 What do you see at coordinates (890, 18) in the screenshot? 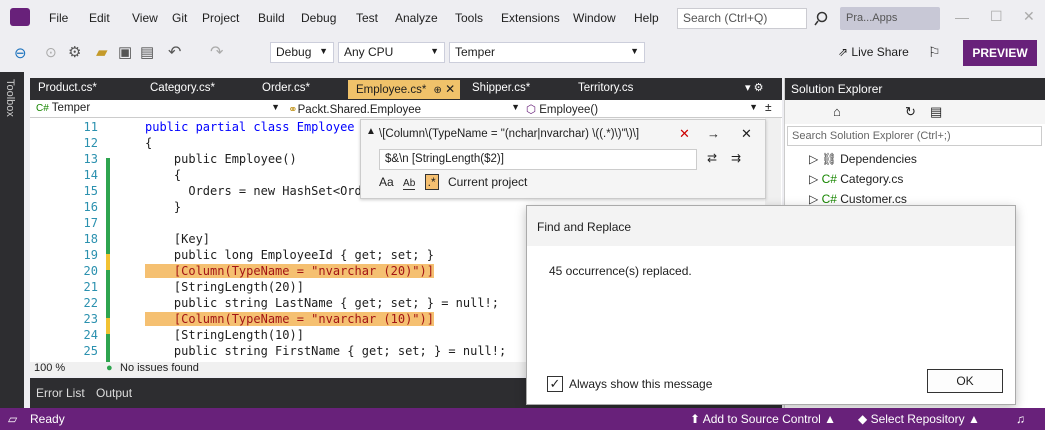
I see `solution-name-badge: Pra...Apps` at bounding box center [890, 18].